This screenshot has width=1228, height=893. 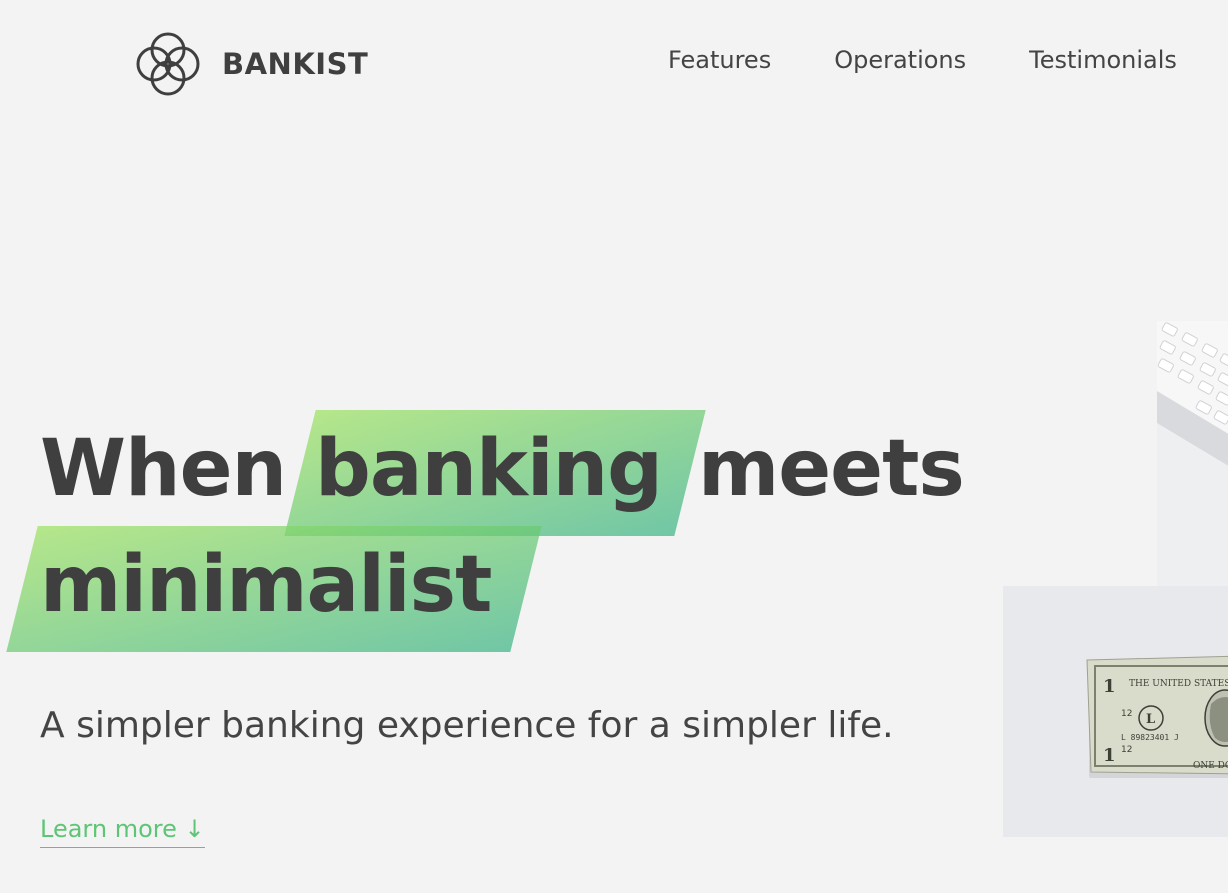 I want to click on hero-title-word-when: When, so click(x=163, y=469).